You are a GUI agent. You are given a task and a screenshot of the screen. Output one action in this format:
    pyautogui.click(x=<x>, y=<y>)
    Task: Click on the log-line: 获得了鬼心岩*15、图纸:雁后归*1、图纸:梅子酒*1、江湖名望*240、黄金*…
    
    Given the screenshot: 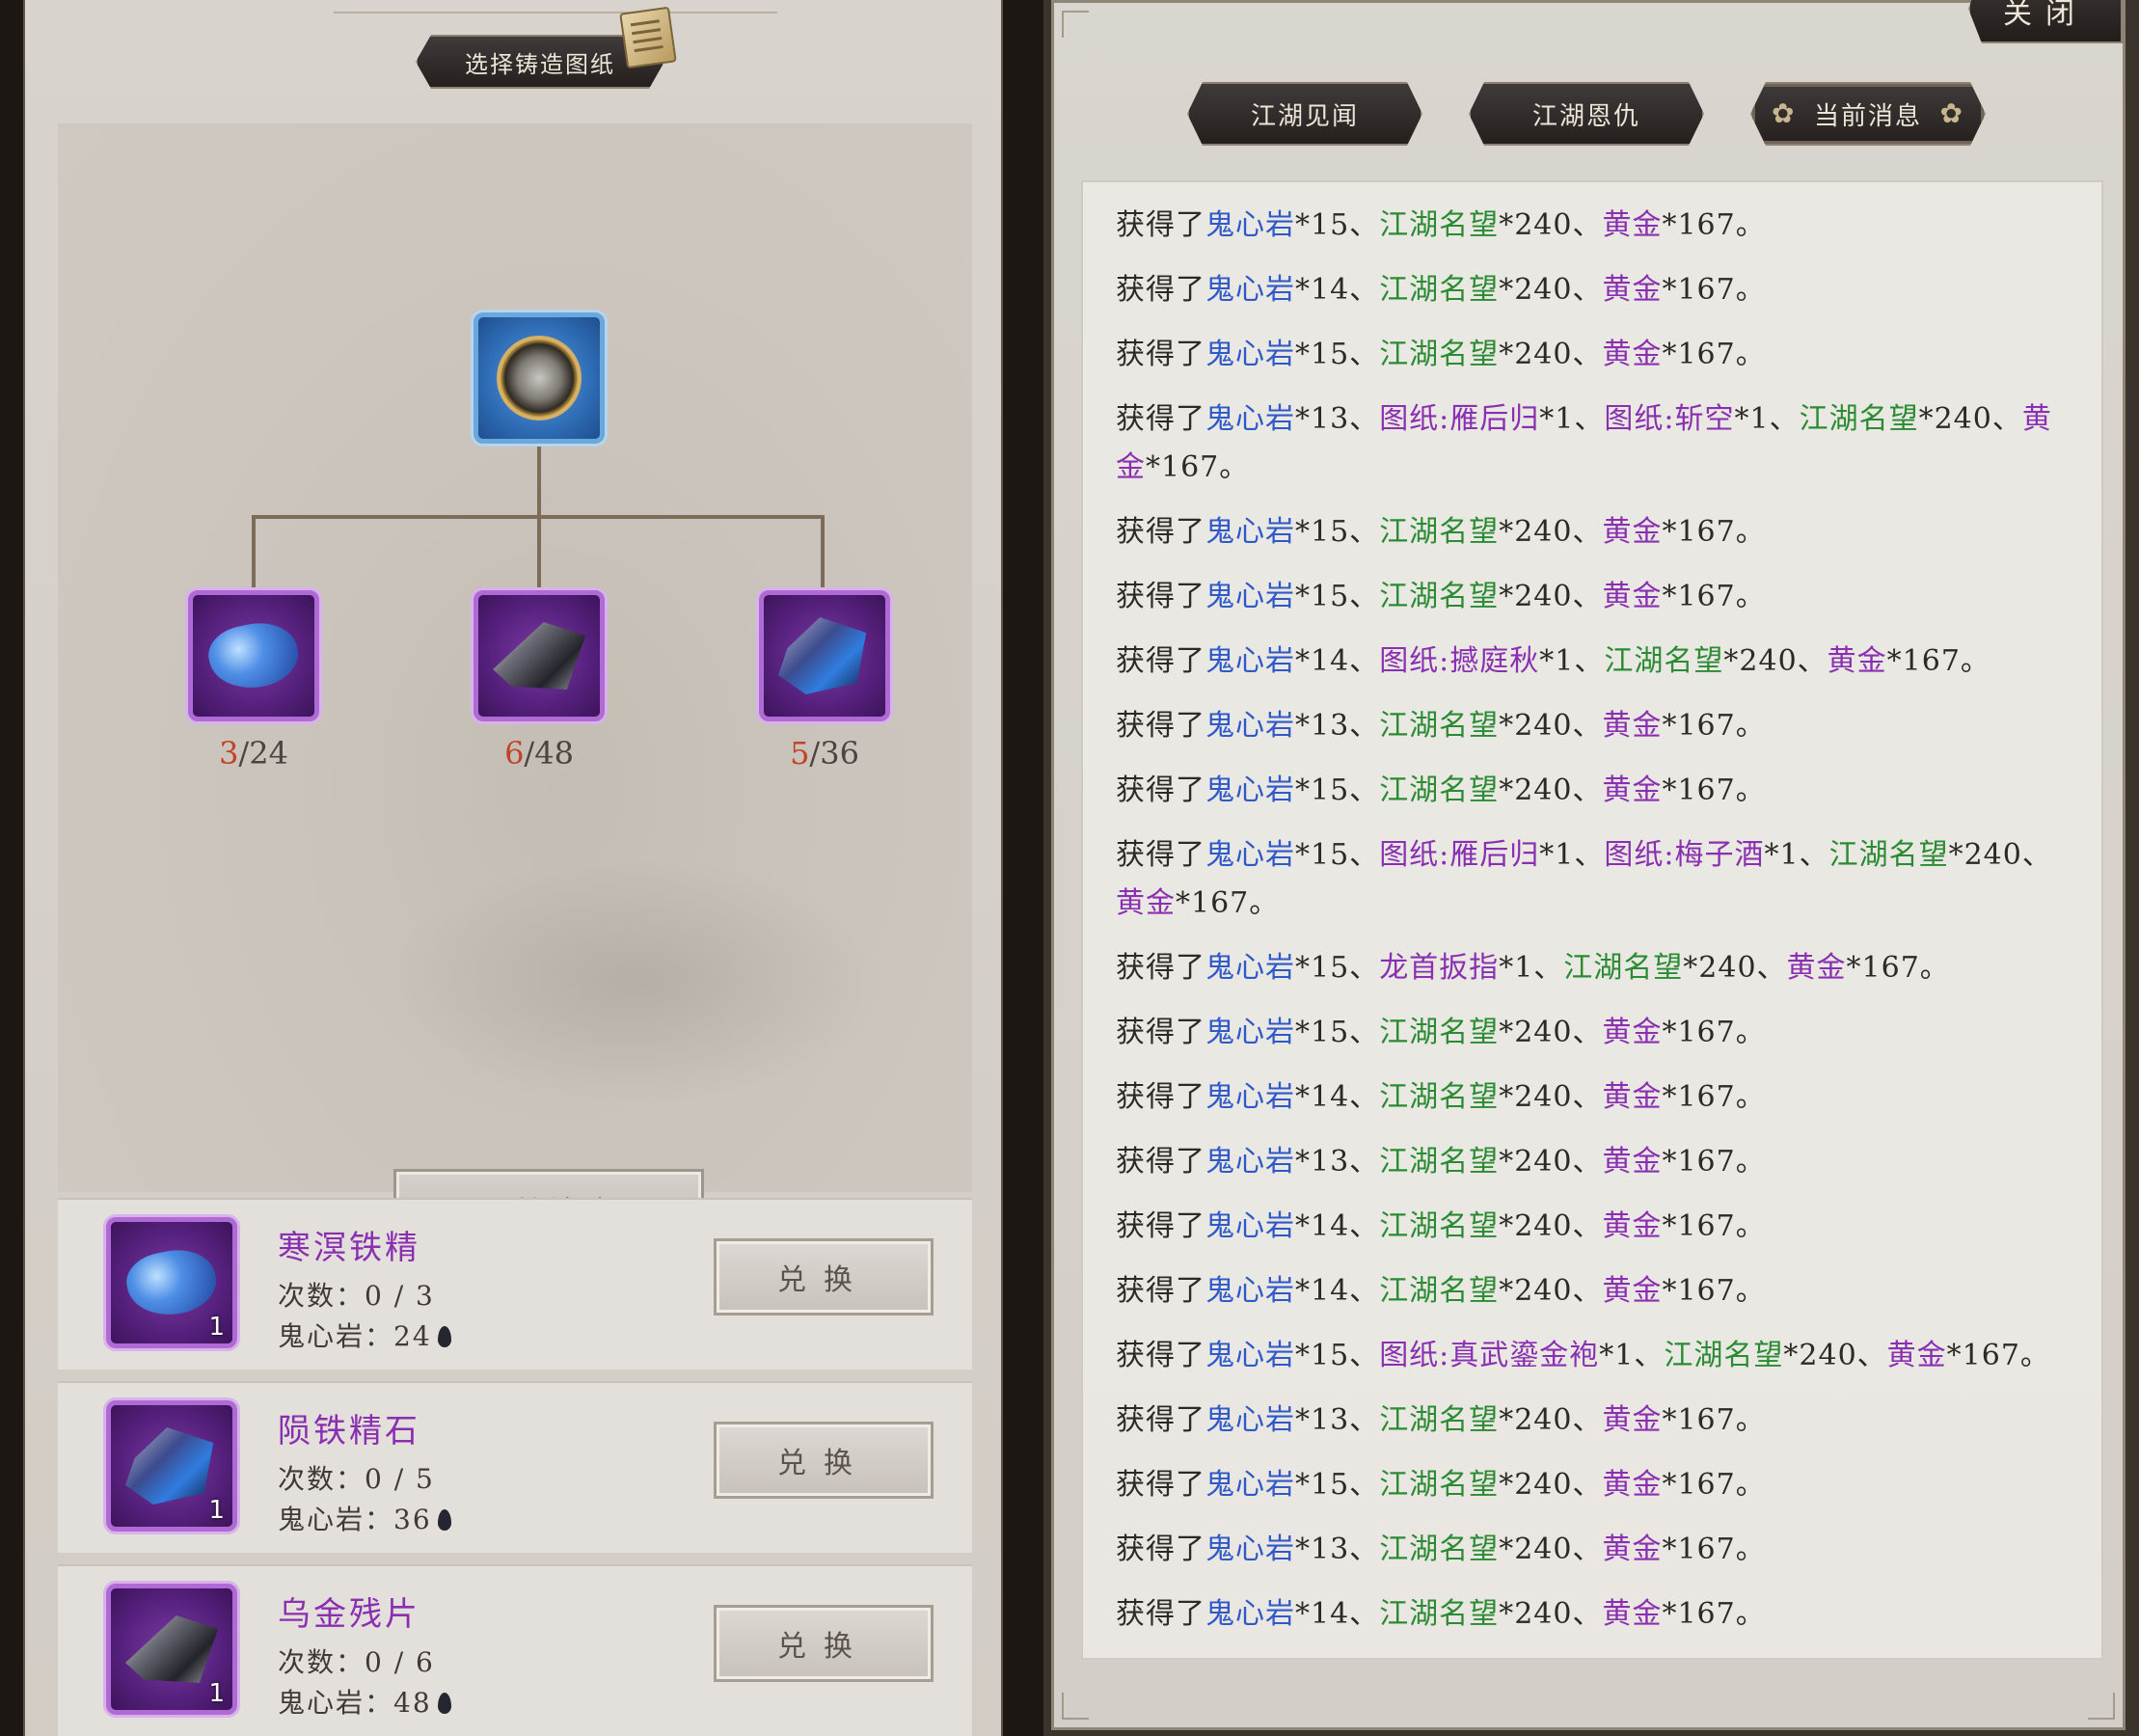 What is the action you would take?
    pyautogui.click(x=1597, y=880)
    